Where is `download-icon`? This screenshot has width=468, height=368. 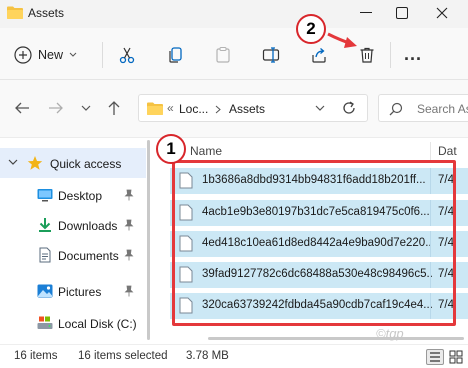 download-icon is located at coordinates (45, 225).